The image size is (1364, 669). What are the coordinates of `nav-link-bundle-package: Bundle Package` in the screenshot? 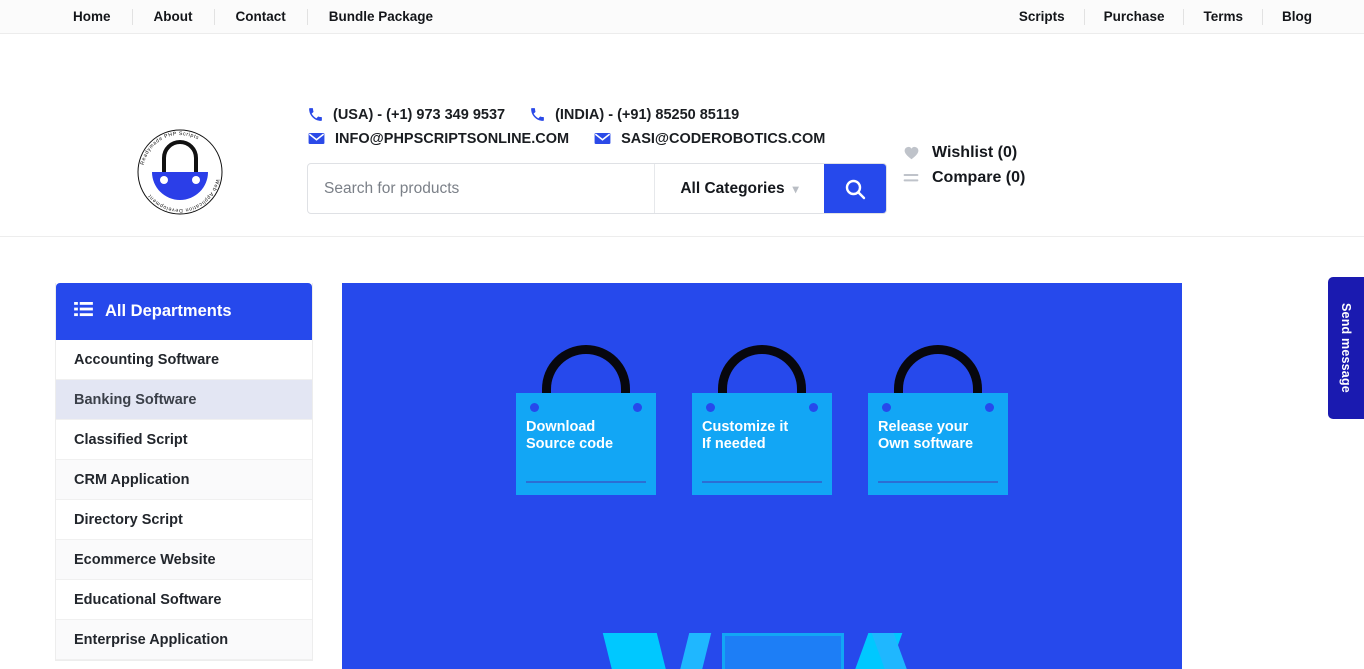 It's located at (381, 17).